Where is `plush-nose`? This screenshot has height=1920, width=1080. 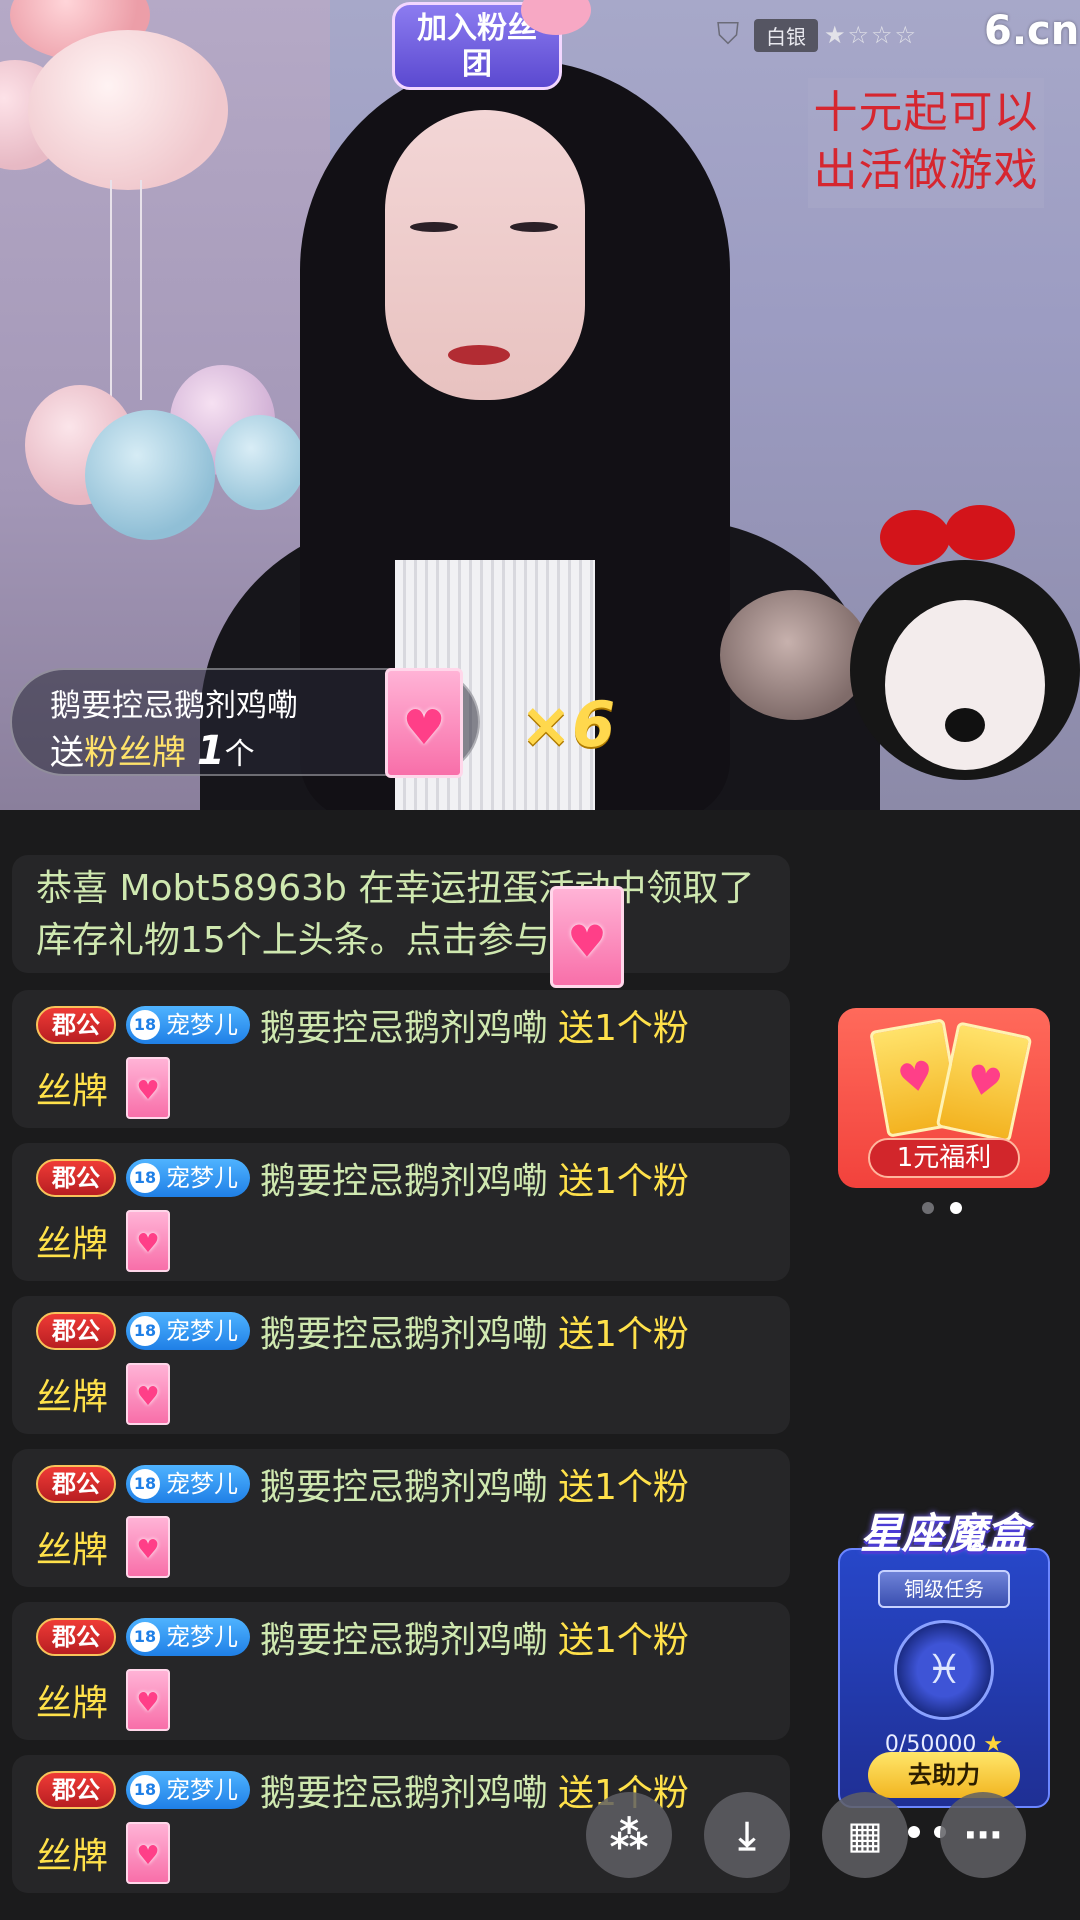
plush-nose is located at coordinates (965, 725).